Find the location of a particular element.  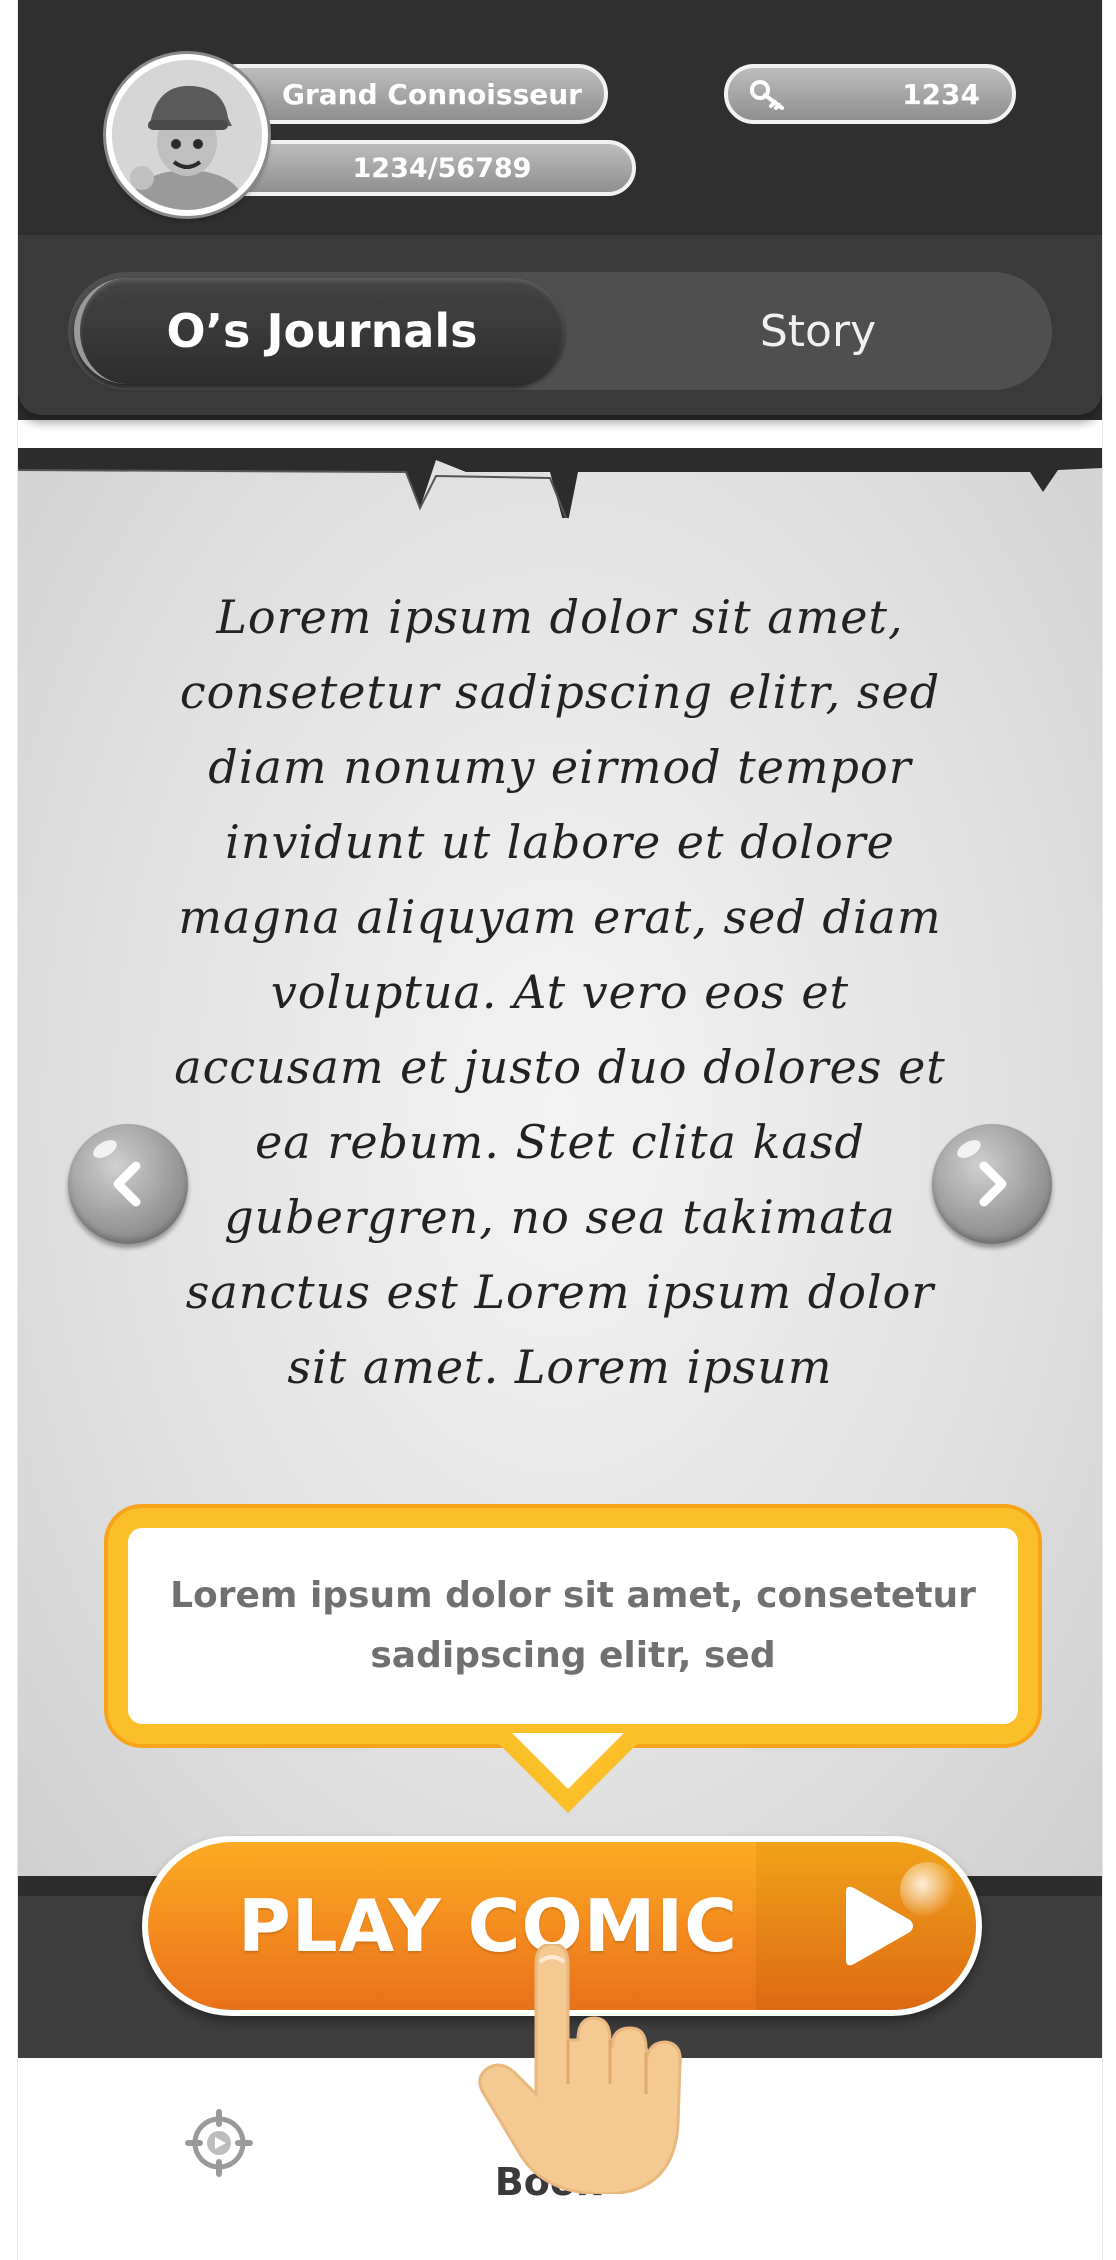

tab-bar: O’s Journals Story is located at coordinates (560, 331).